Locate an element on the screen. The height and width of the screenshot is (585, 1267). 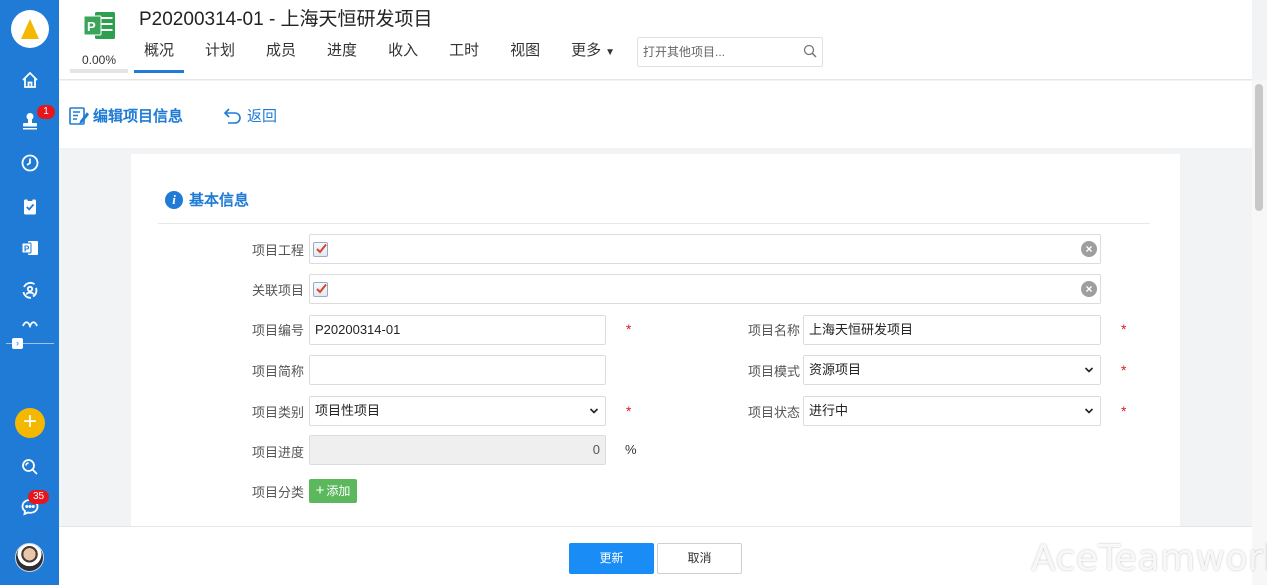
undo-arrow-icon is located at coordinates (232, 116).